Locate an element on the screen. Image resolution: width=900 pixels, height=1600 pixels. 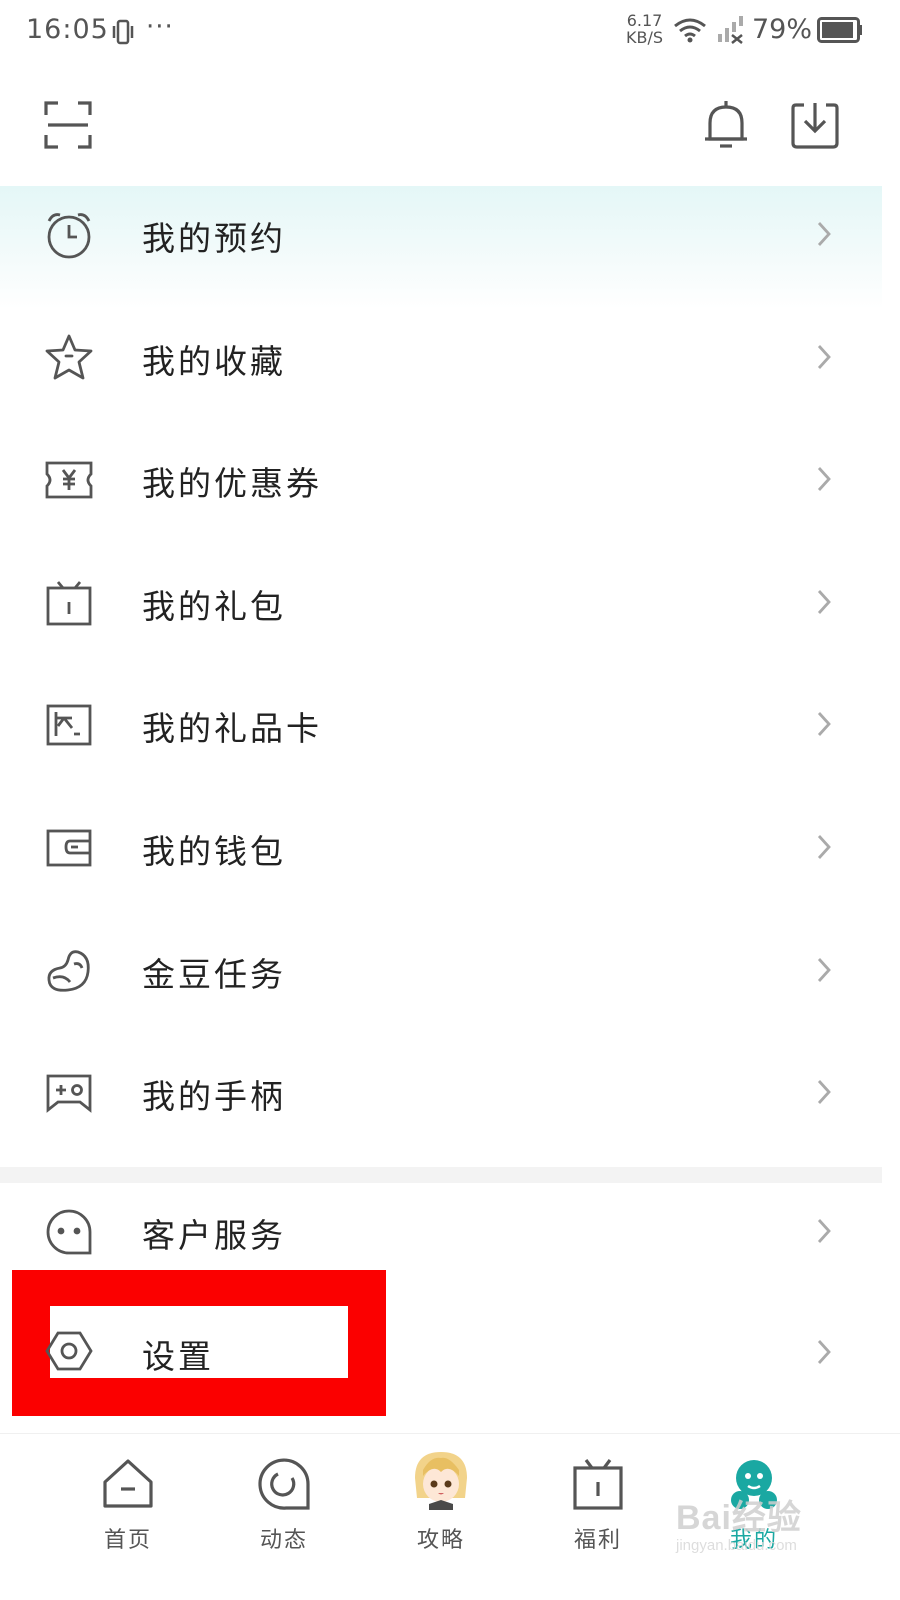
watermark-url: jingyan.baidu.com is located at coordinates (736, 1545).